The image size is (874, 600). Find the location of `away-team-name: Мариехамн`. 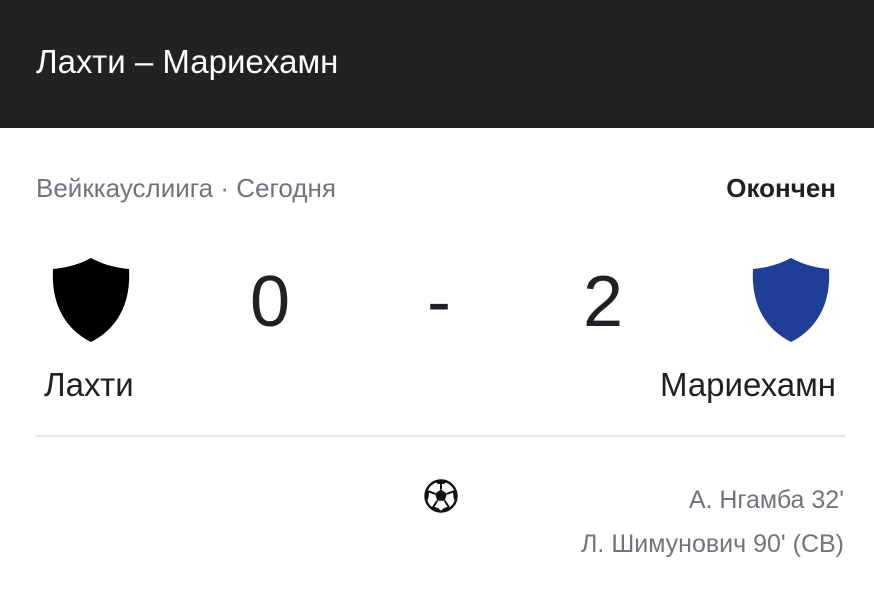

away-team-name: Мариехамн is located at coordinates (748, 385).